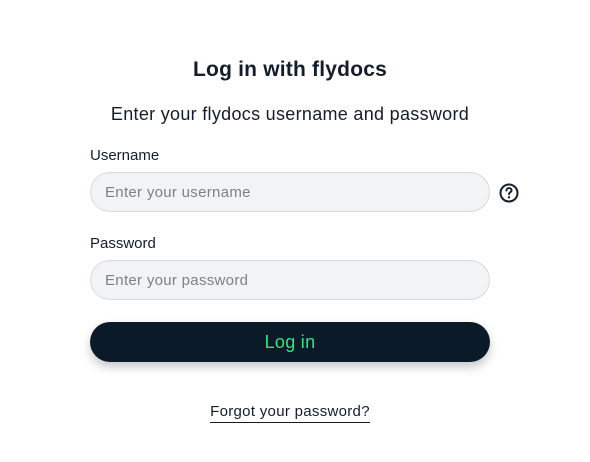 The image size is (590, 462). I want to click on forgot-password-link: Forgot your password?, so click(290, 413).